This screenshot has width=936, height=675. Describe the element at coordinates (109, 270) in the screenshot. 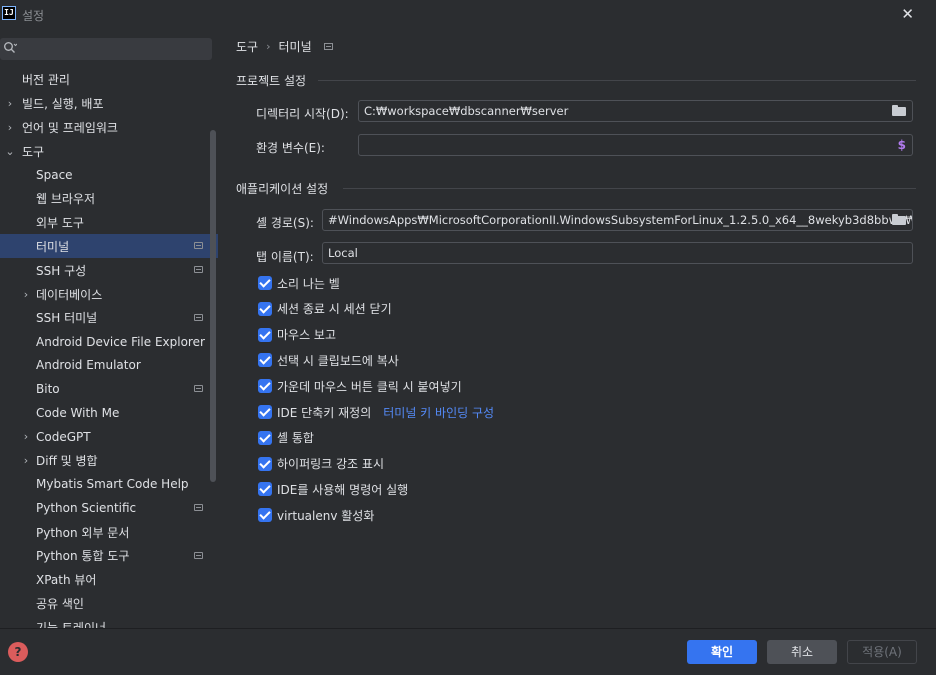

I see `sidebar-item: SSH 구성` at that location.